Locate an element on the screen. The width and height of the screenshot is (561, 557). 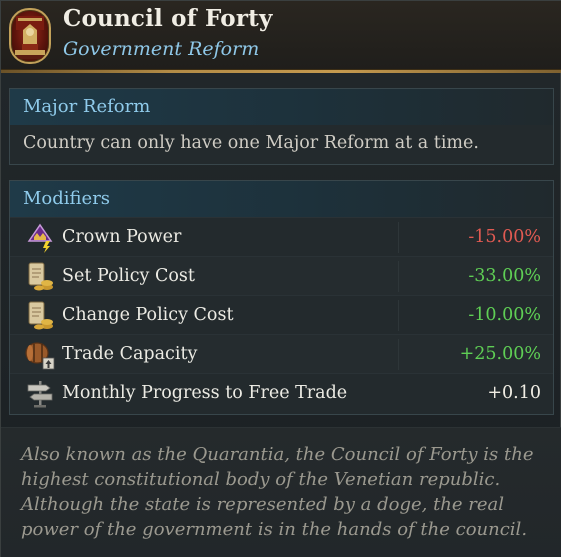
modifier-value: -10.00% is located at coordinates (504, 315).